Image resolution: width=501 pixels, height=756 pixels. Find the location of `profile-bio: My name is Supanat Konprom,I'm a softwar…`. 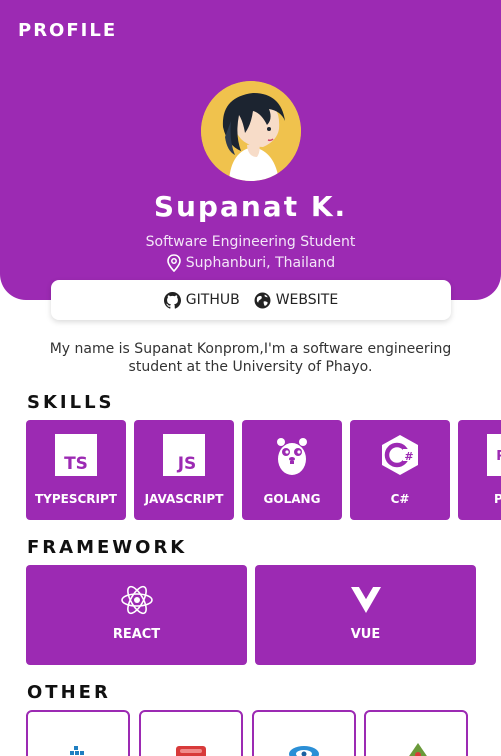

profile-bio: My name is Supanat Konprom,I'm a softwar… is located at coordinates (250, 358).